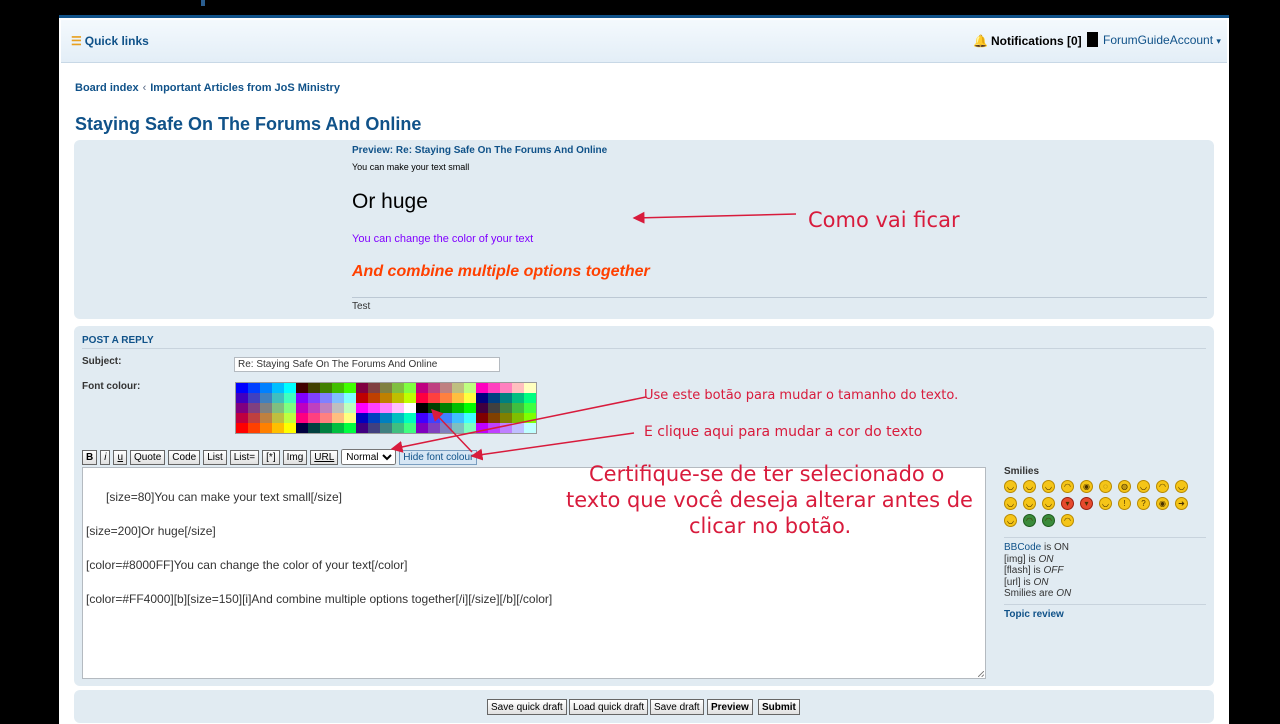 The image size is (1280, 724). Describe the element at coordinates (369, 457) in the screenshot. I see `font-size-select: Normal` at that location.